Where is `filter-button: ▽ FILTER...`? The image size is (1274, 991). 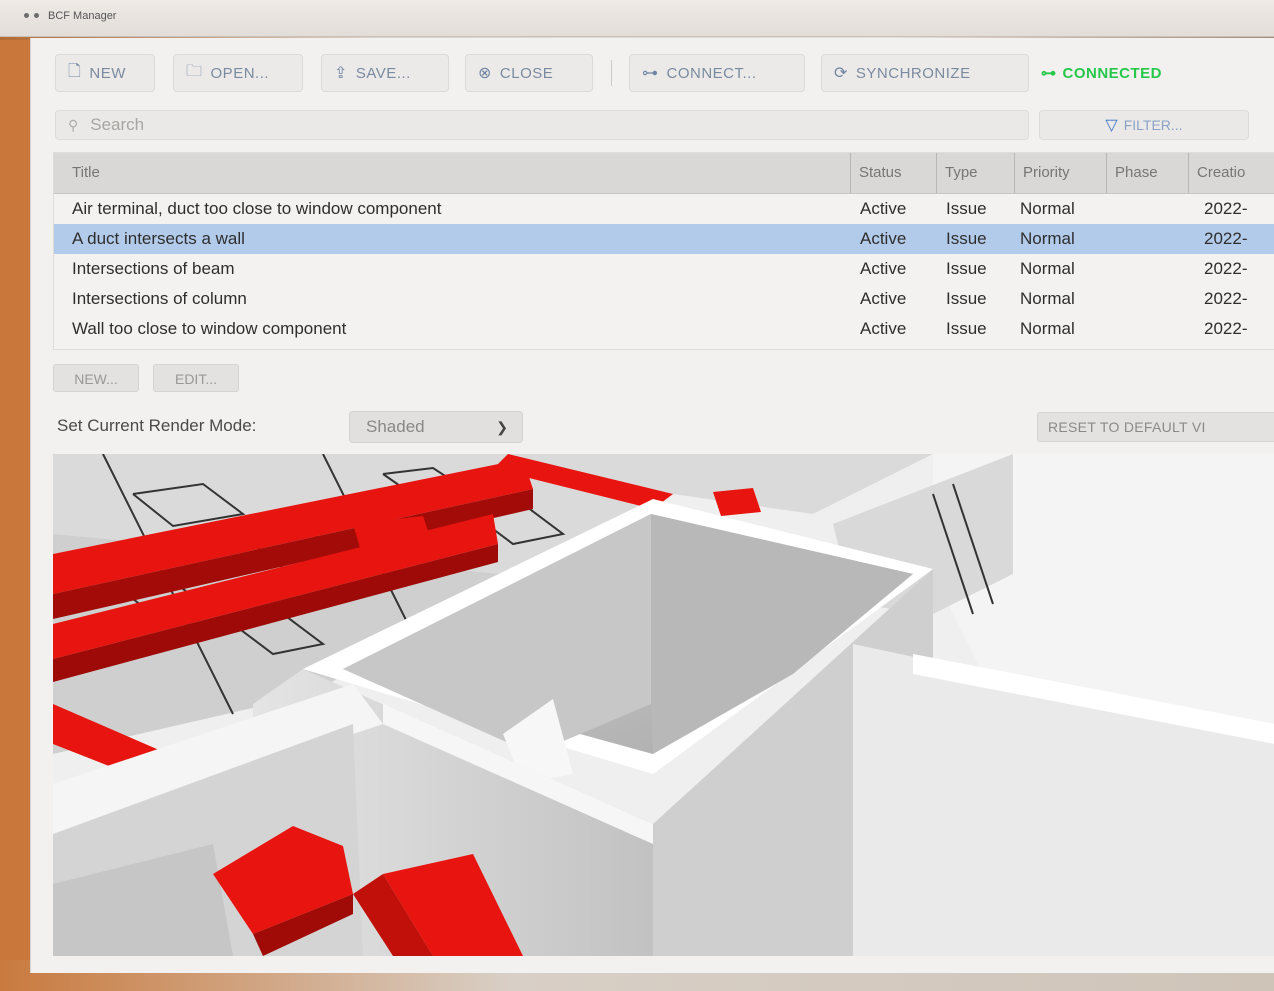
filter-button: ▽ FILTER... is located at coordinates (1144, 125).